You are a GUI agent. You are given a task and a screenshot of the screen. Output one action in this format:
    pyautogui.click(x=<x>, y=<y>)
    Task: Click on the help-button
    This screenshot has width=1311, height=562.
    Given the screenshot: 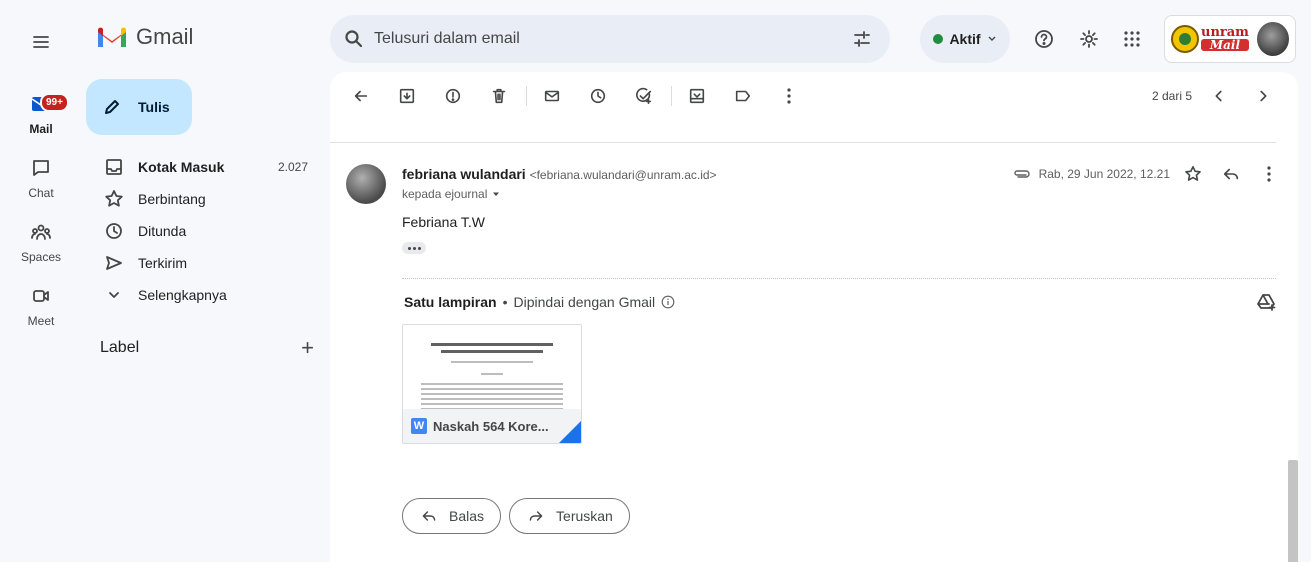 What is the action you would take?
    pyautogui.click(x=1044, y=39)
    